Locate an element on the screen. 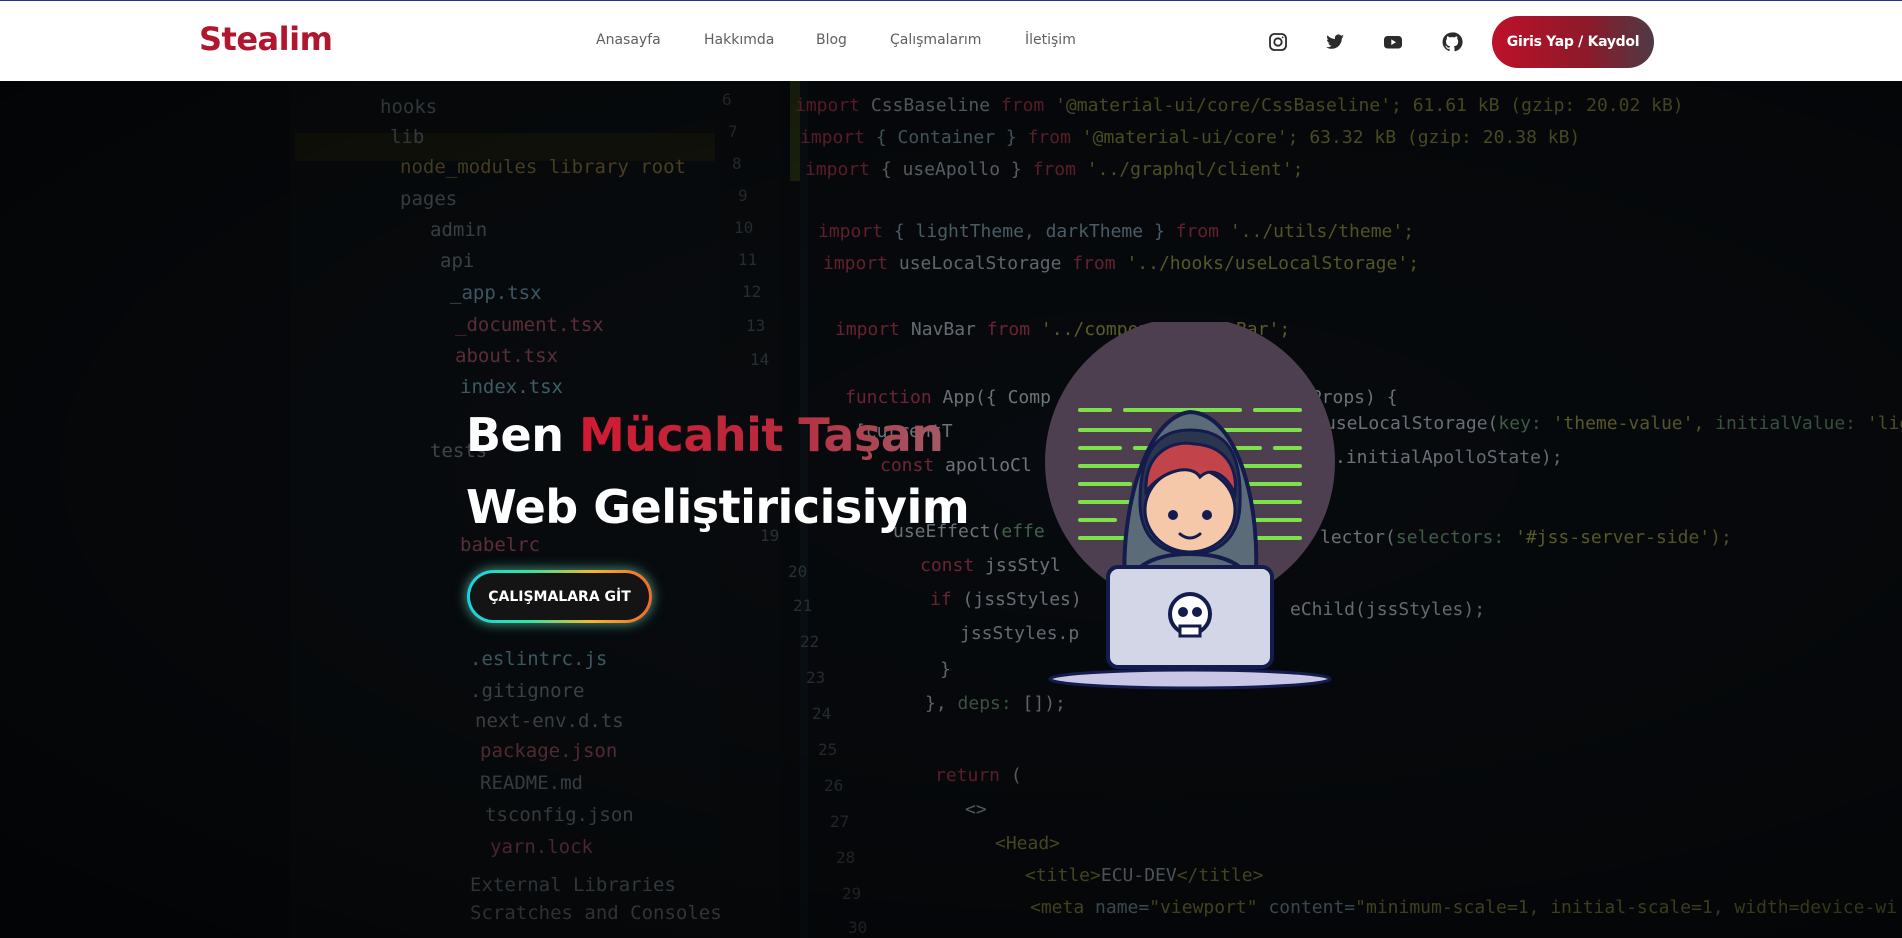  hero-headline: Ben Mücahit Taşan Web Geliştiricisiyim is located at coordinates (718, 471).